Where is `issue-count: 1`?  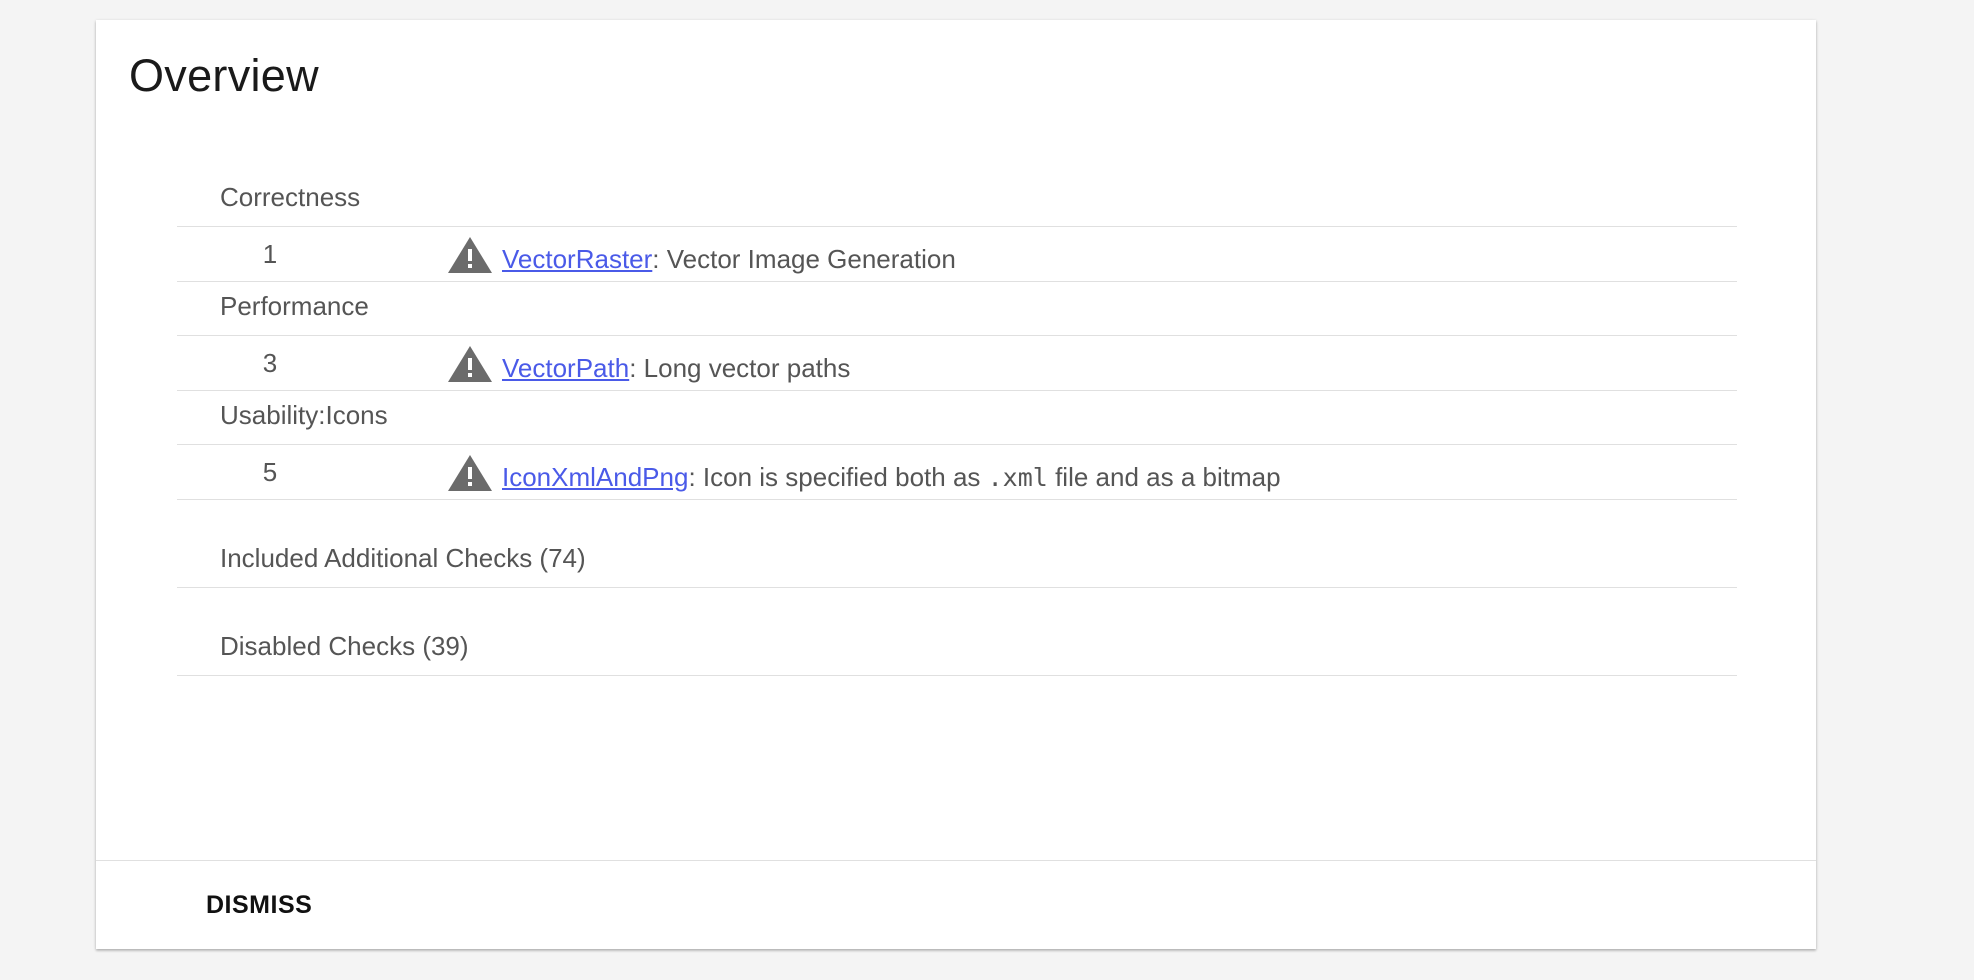 issue-count: 1 is located at coordinates (270, 254).